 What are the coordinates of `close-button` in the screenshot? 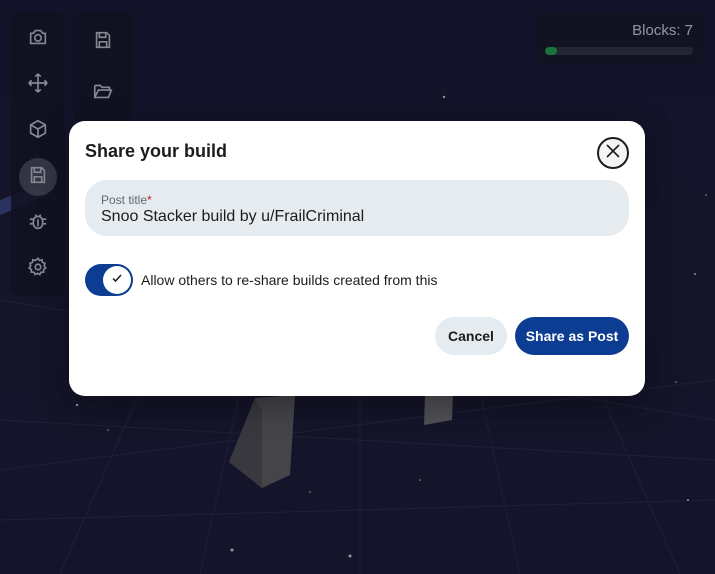 It's located at (613, 153).